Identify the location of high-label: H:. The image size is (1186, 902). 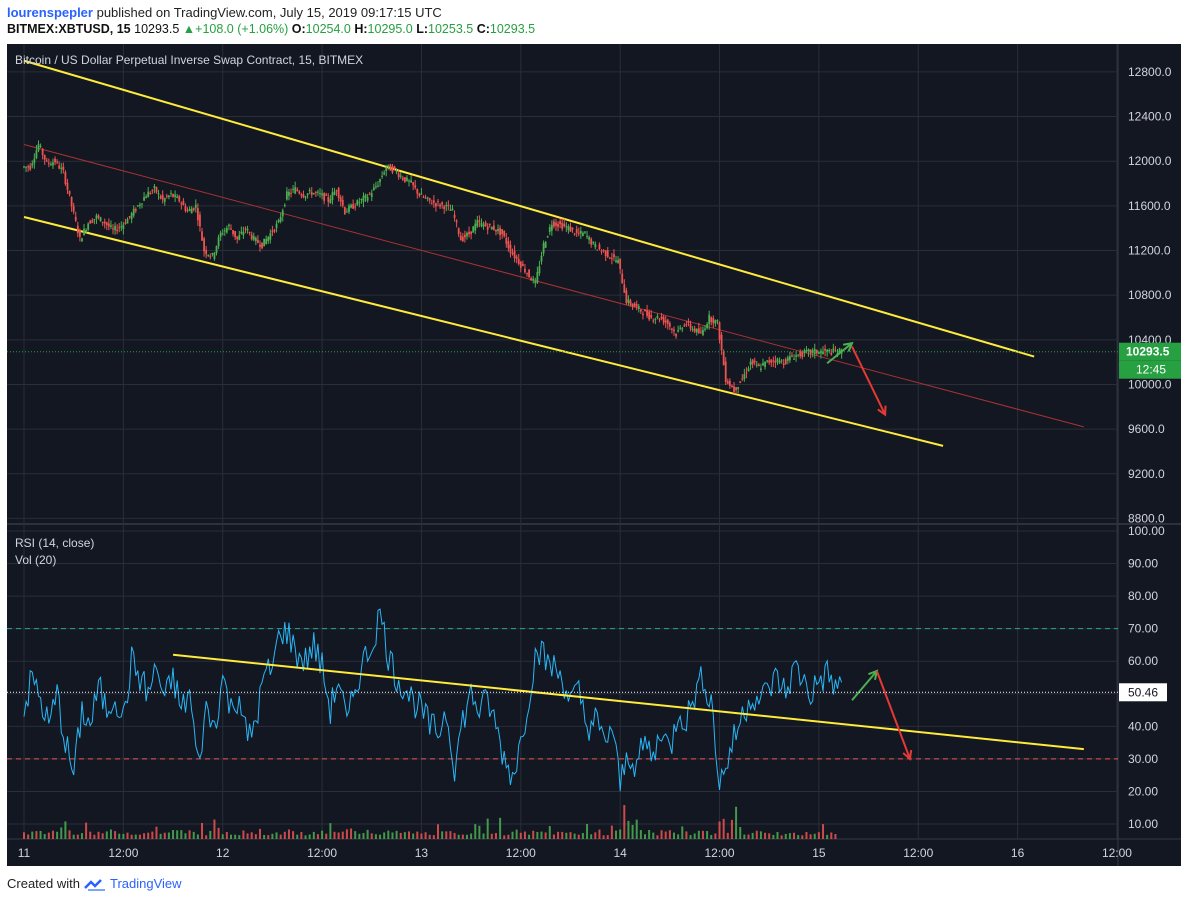
(361, 29).